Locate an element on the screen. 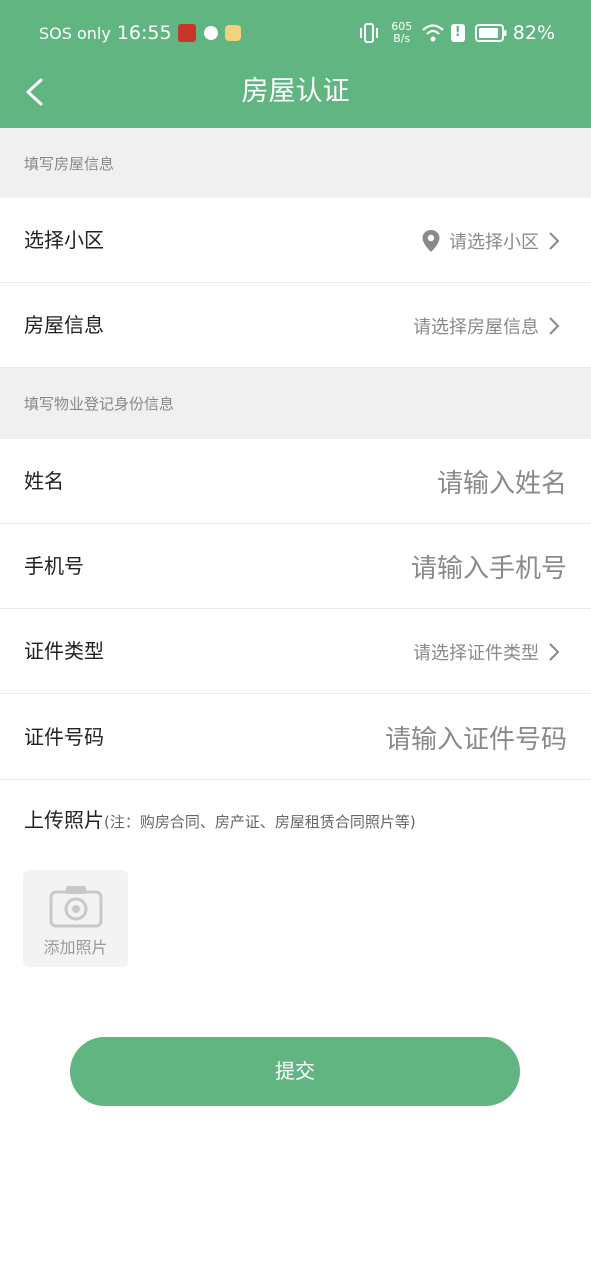 This screenshot has height=1280, width=591. page-title: 房屋认证 is located at coordinates (295, 91).